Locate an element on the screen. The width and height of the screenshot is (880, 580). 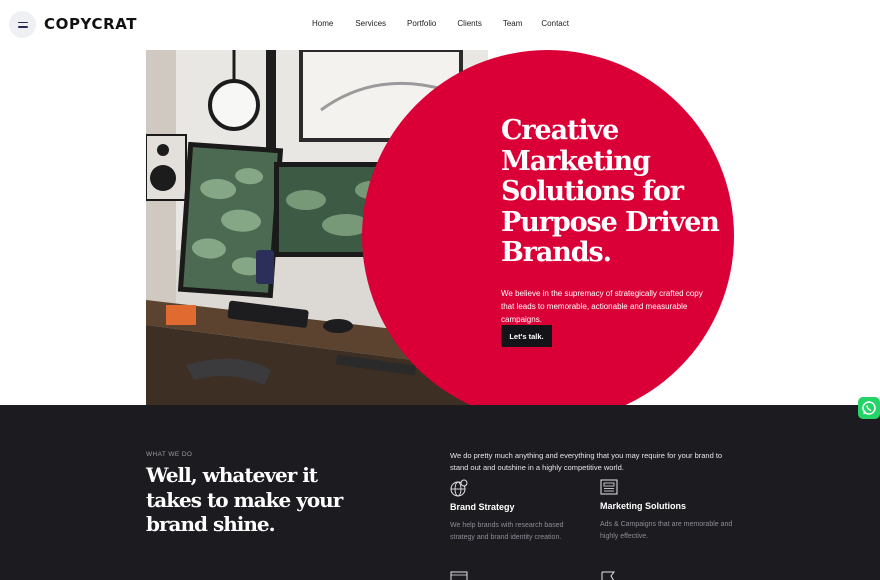
monitor-icon is located at coordinates (459, 575).